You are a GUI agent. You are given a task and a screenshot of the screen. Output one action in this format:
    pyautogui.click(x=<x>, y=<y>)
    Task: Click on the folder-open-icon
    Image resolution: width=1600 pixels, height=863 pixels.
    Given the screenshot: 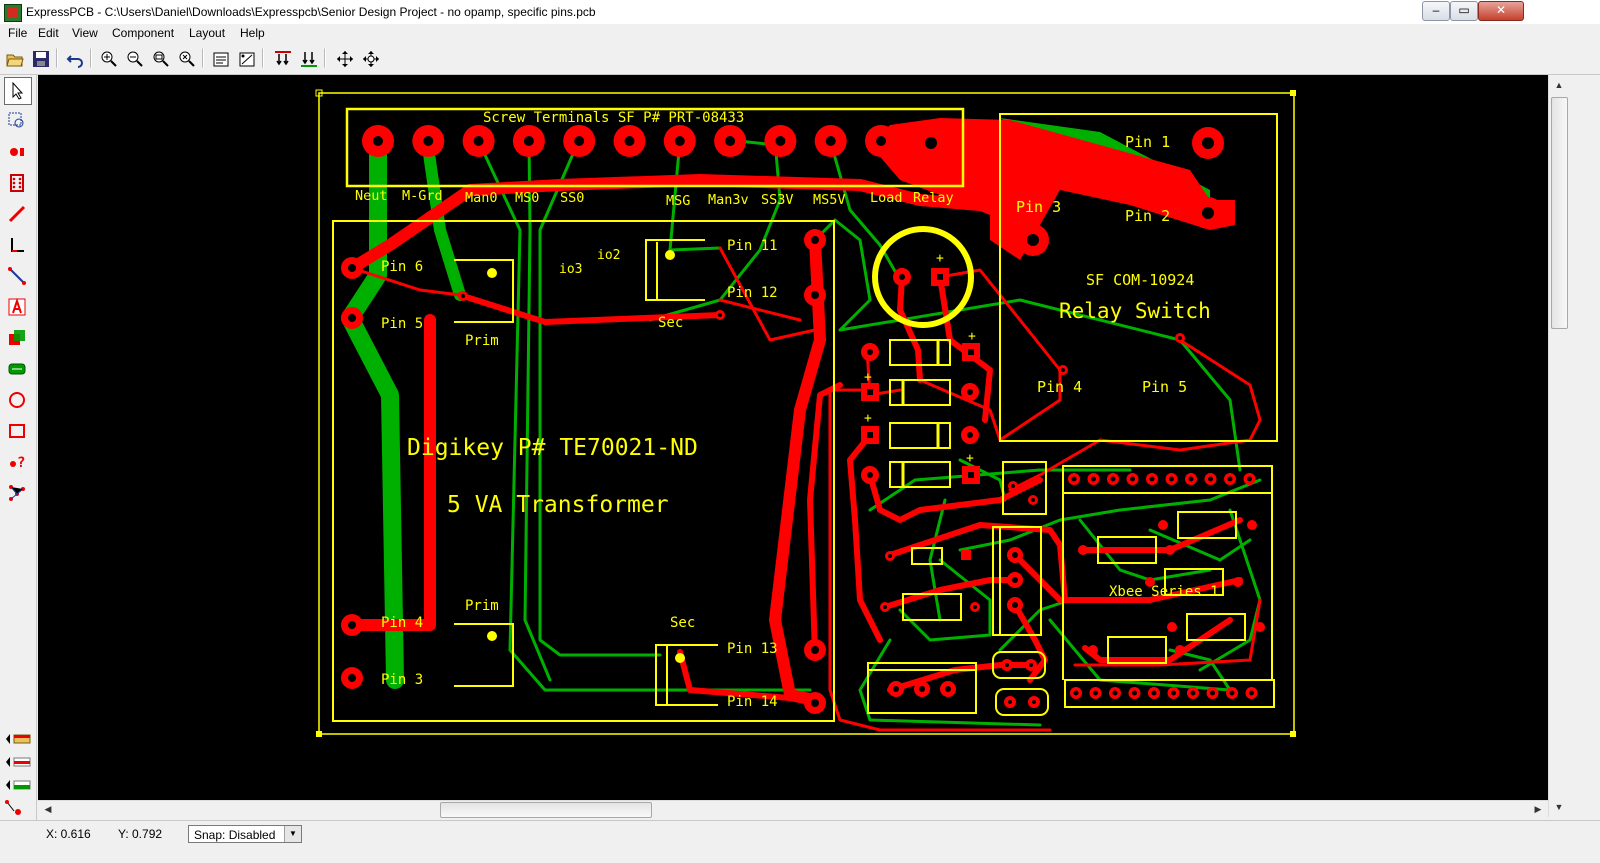 What is the action you would take?
    pyautogui.click(x=15, y=60)
    